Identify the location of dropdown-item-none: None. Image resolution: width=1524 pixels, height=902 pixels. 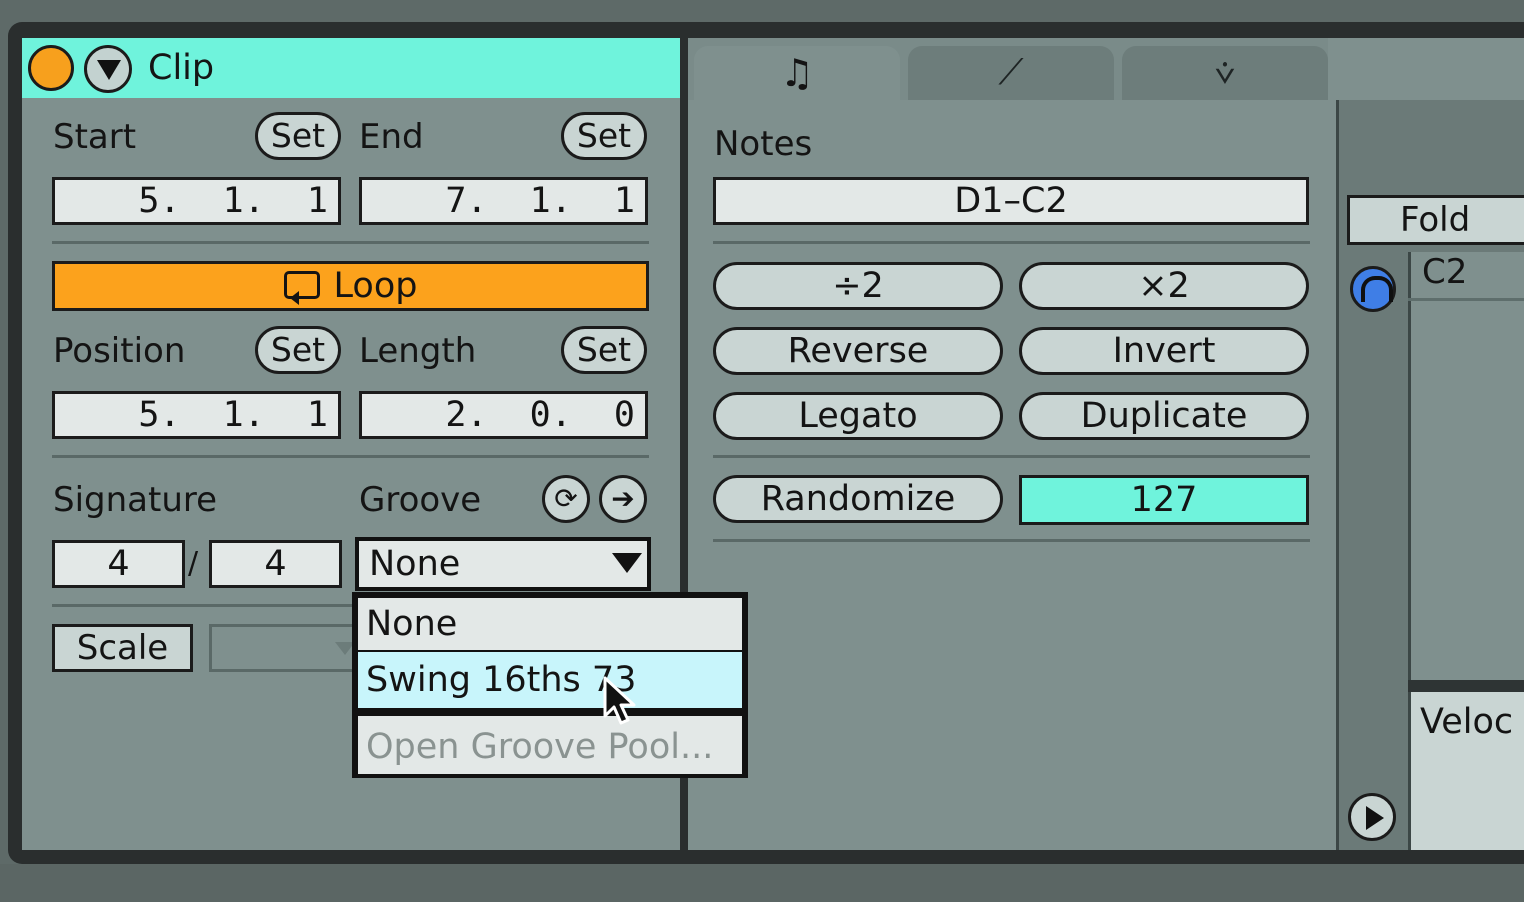
(550, 624).